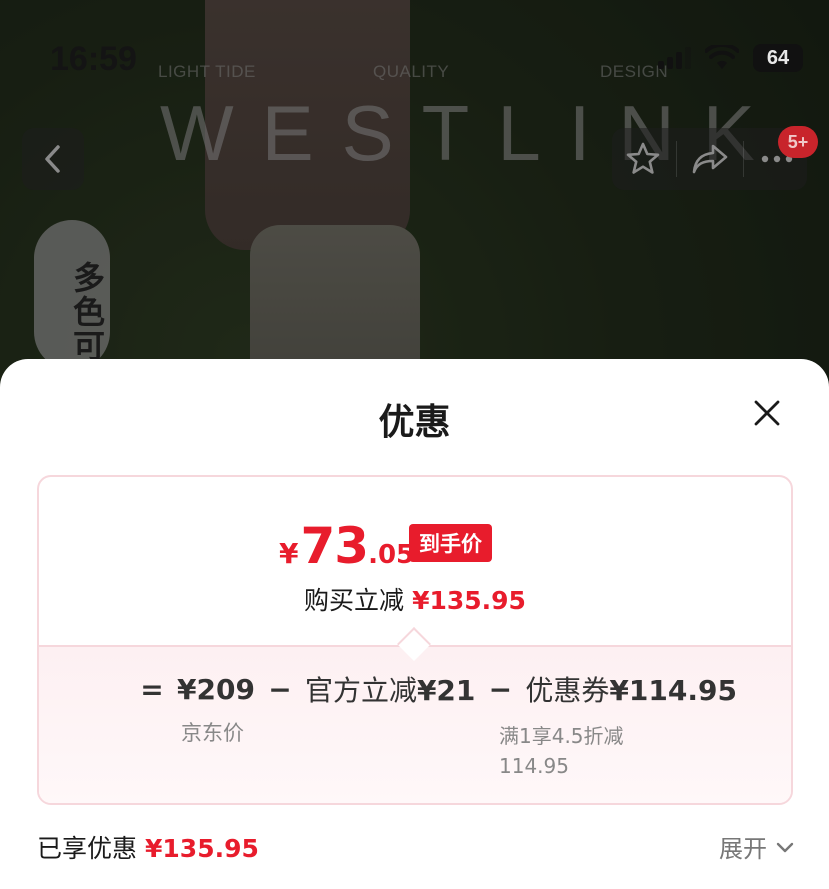  I want to click on enjoyed-discount: 已享优惠 ¥135.95, so click(148, 847).